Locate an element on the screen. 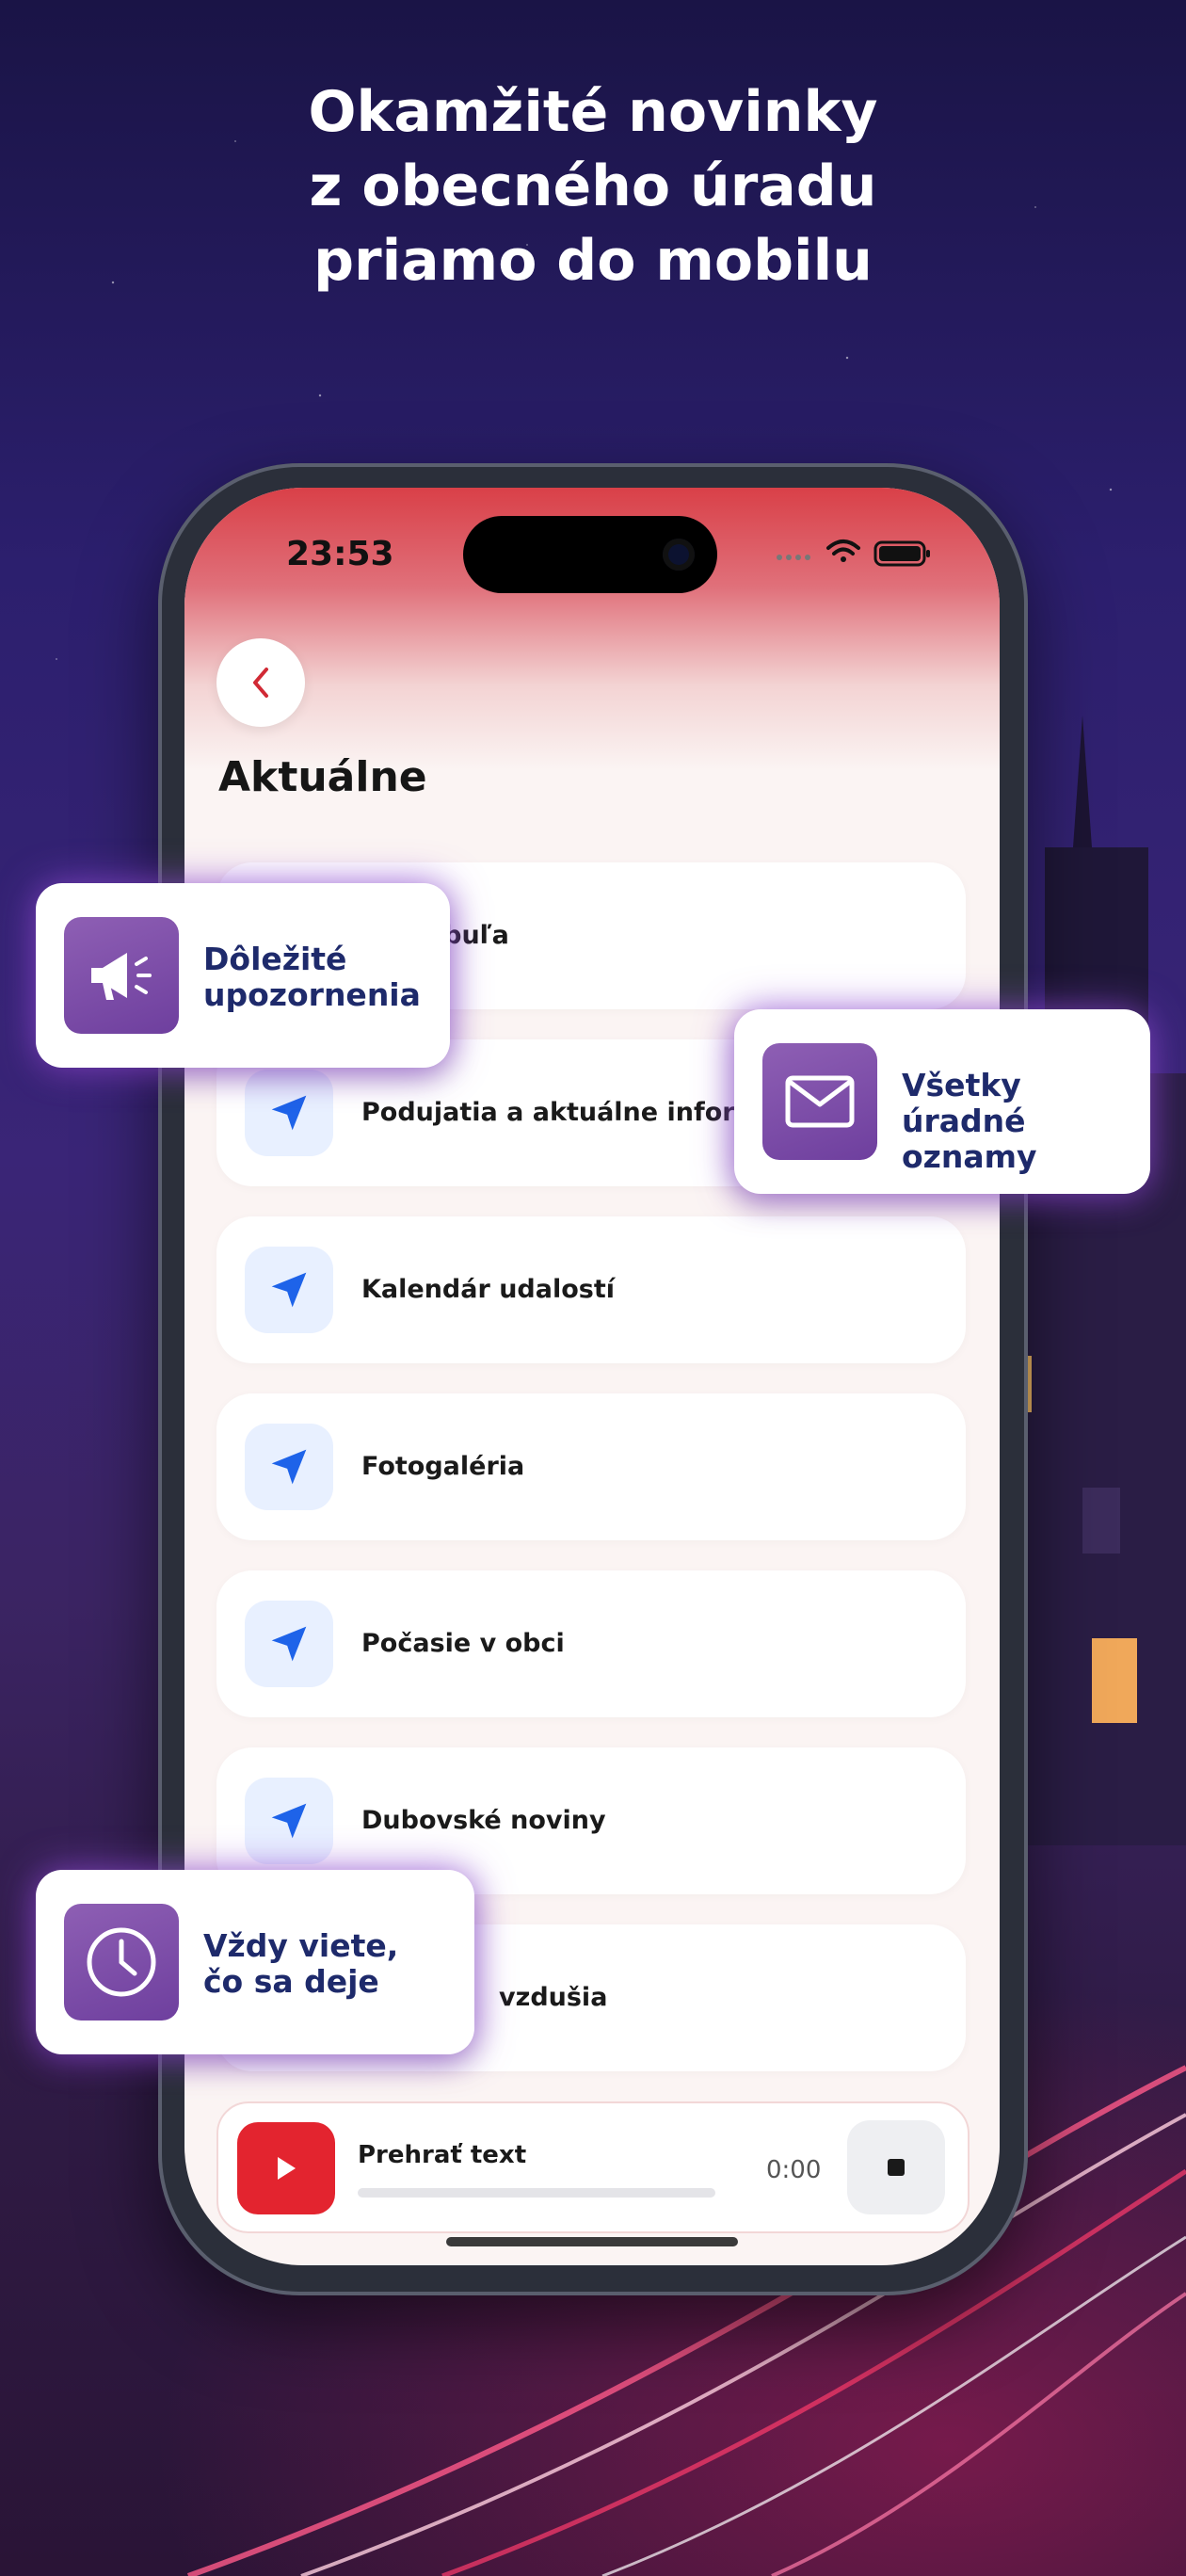 This screenshot has height=2576, width=1186. status-icons is located at coordinates (853, 553).